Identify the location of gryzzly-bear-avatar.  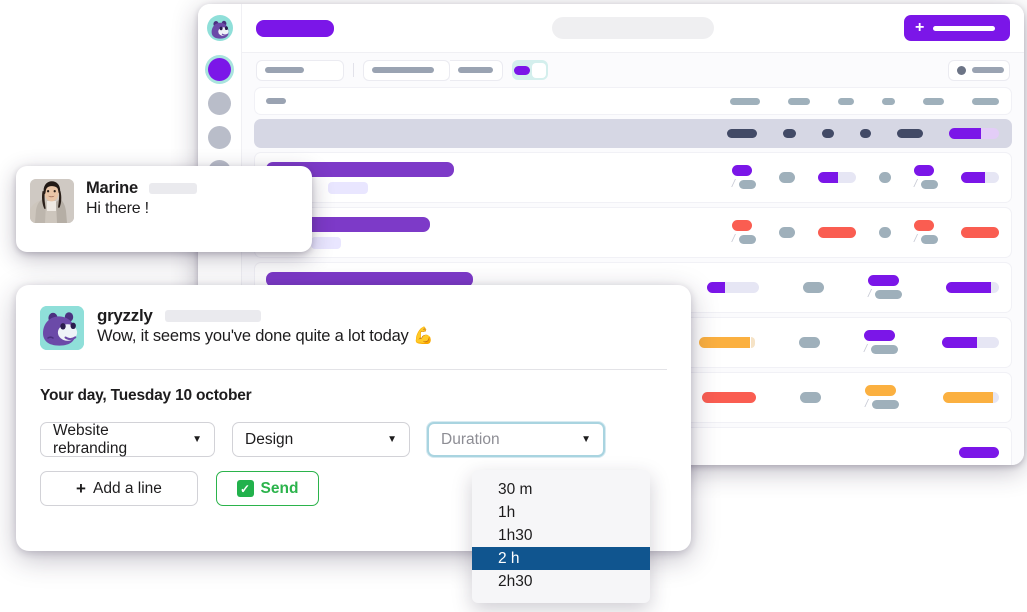
(62, 328).